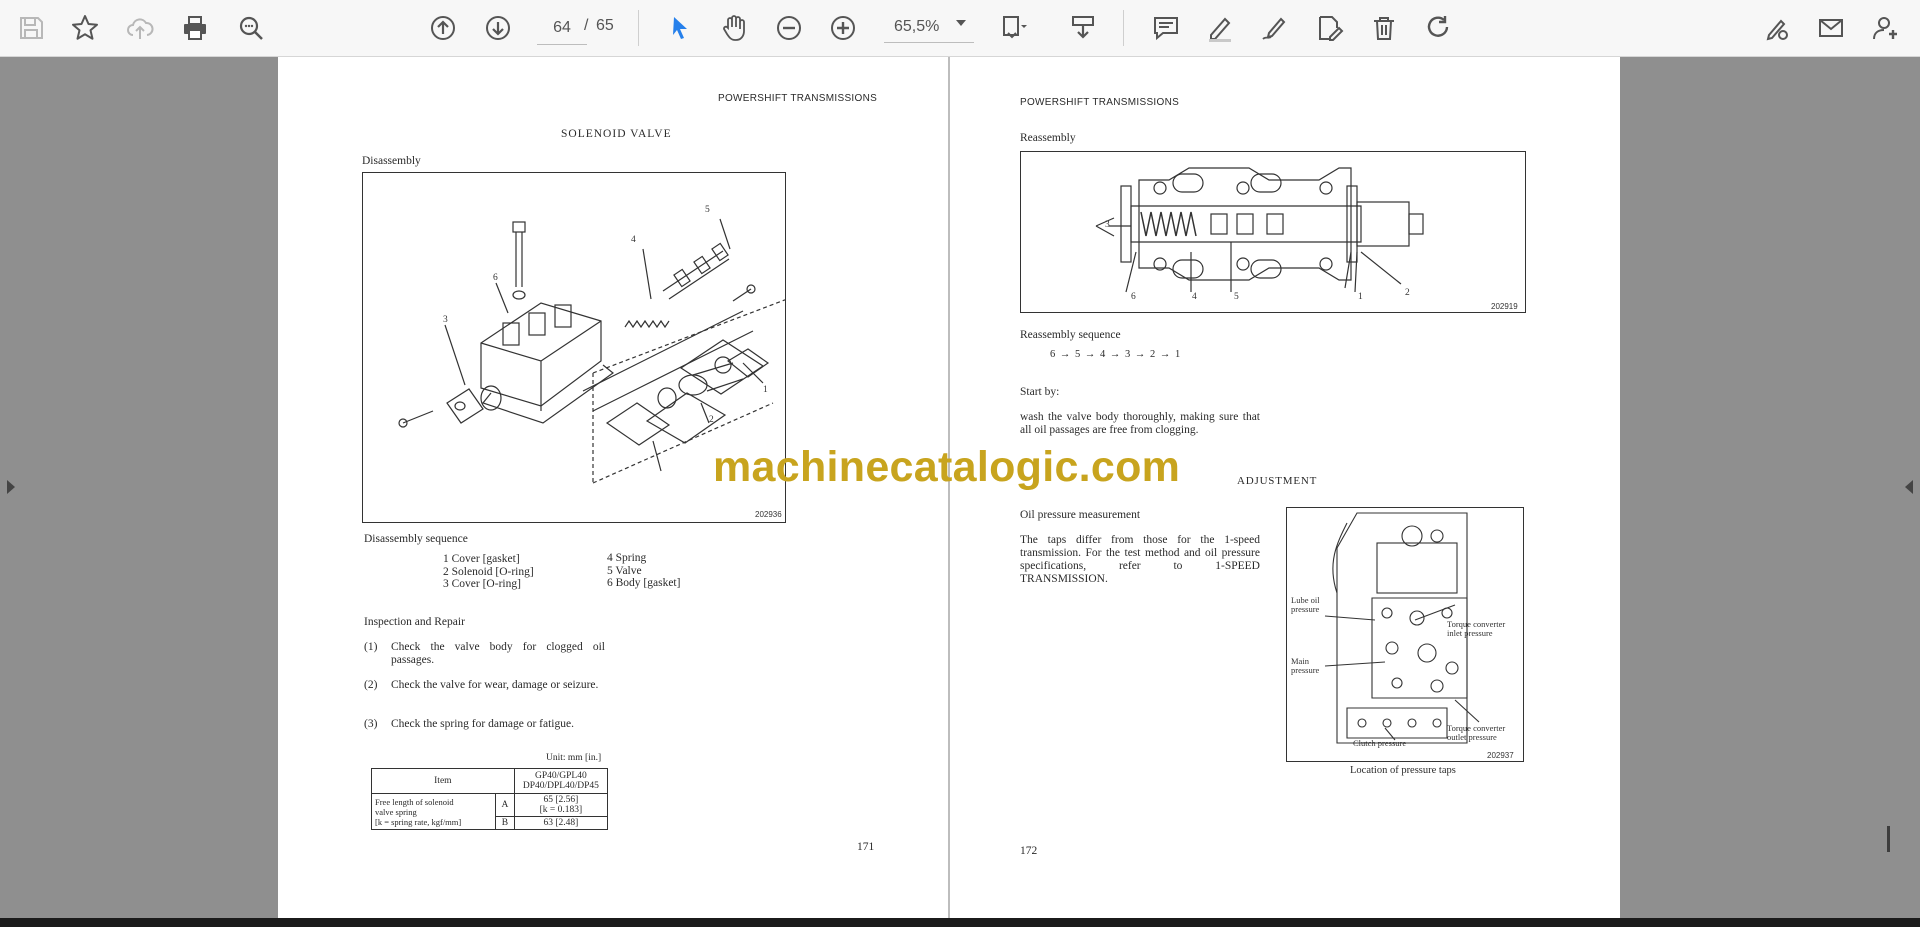 This screenshot has width=1920, height=927. I want to click on page-title: SOLENOID VALVE, so click(616, 134).